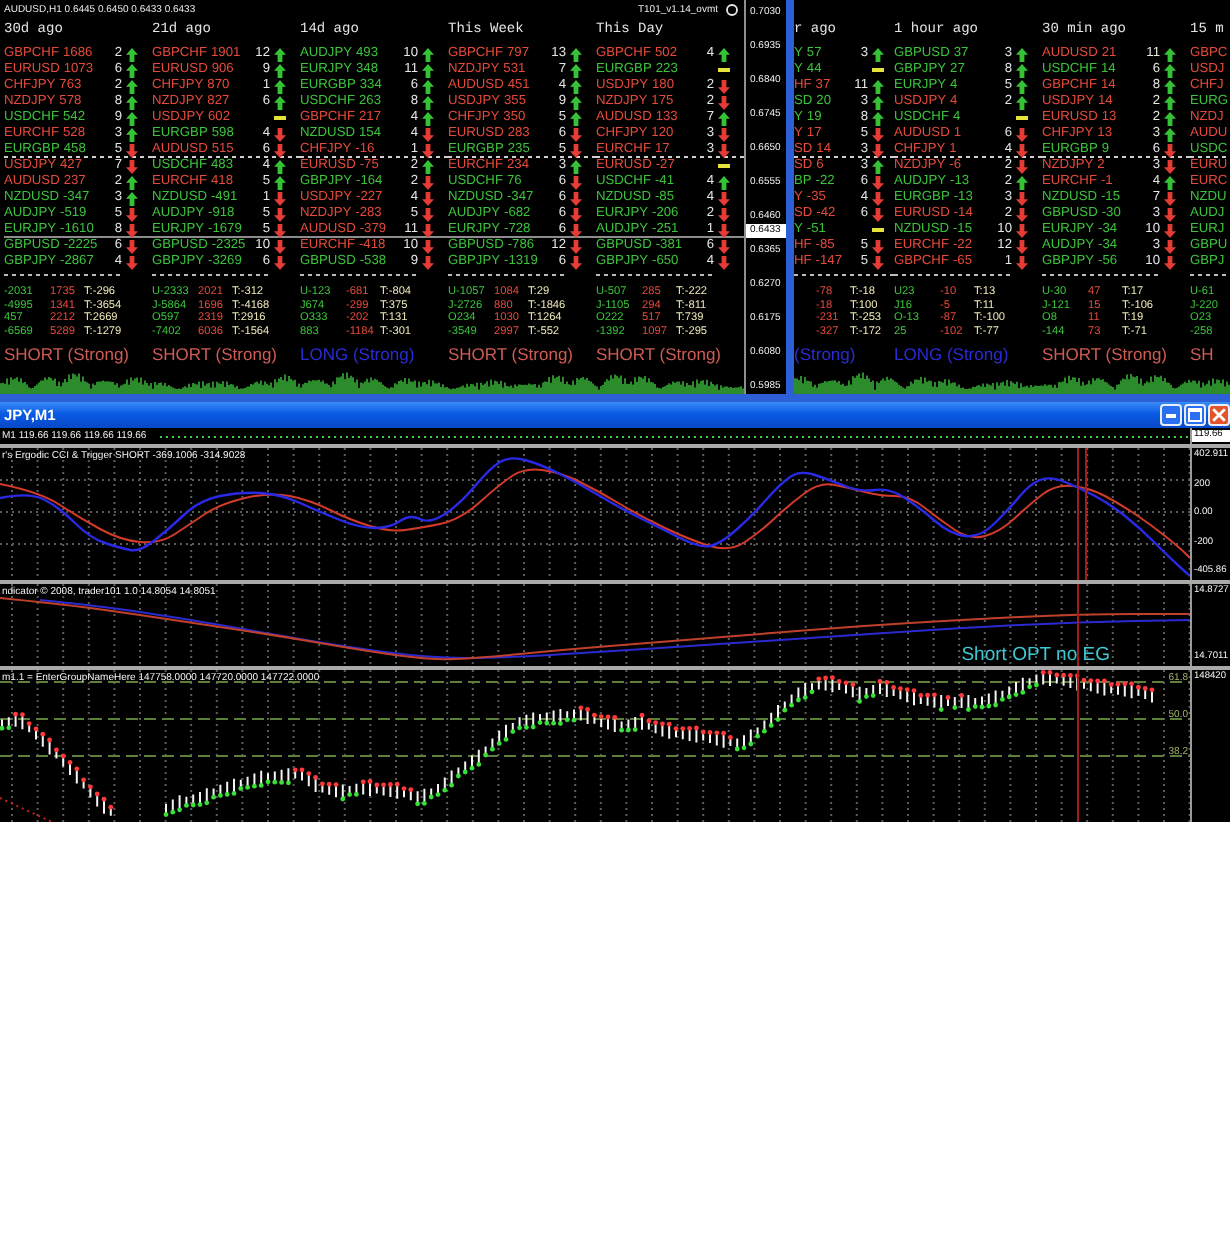 The height and width of the screenshot is (1250, 1230). What do you see at coordinates (26, 809) in the screenshot?
I see `dotted-trend-line` at bounding box center [26, 809].